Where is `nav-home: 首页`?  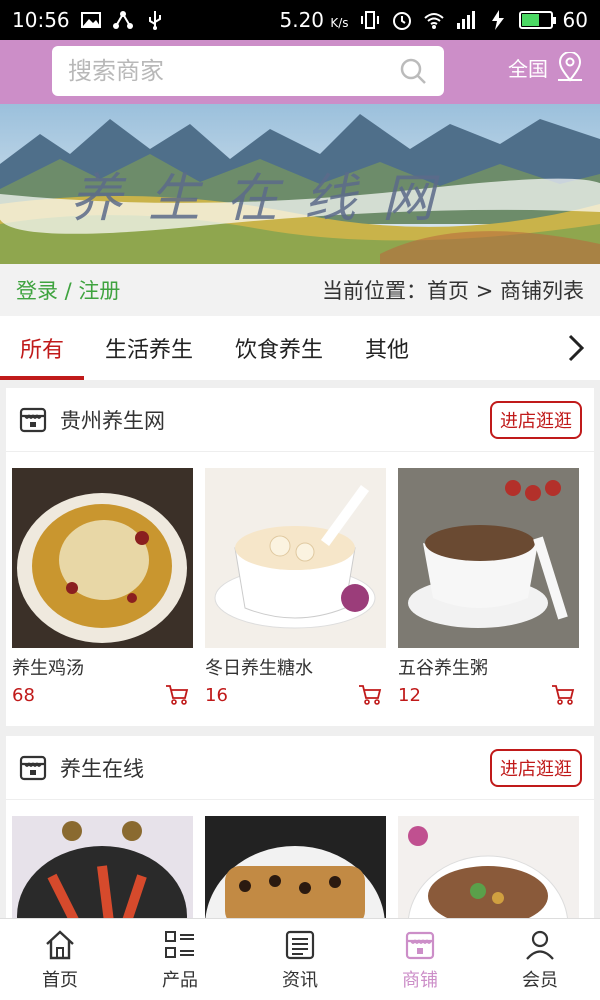 nav-home: 首页 is located at coordinates (60, 959).